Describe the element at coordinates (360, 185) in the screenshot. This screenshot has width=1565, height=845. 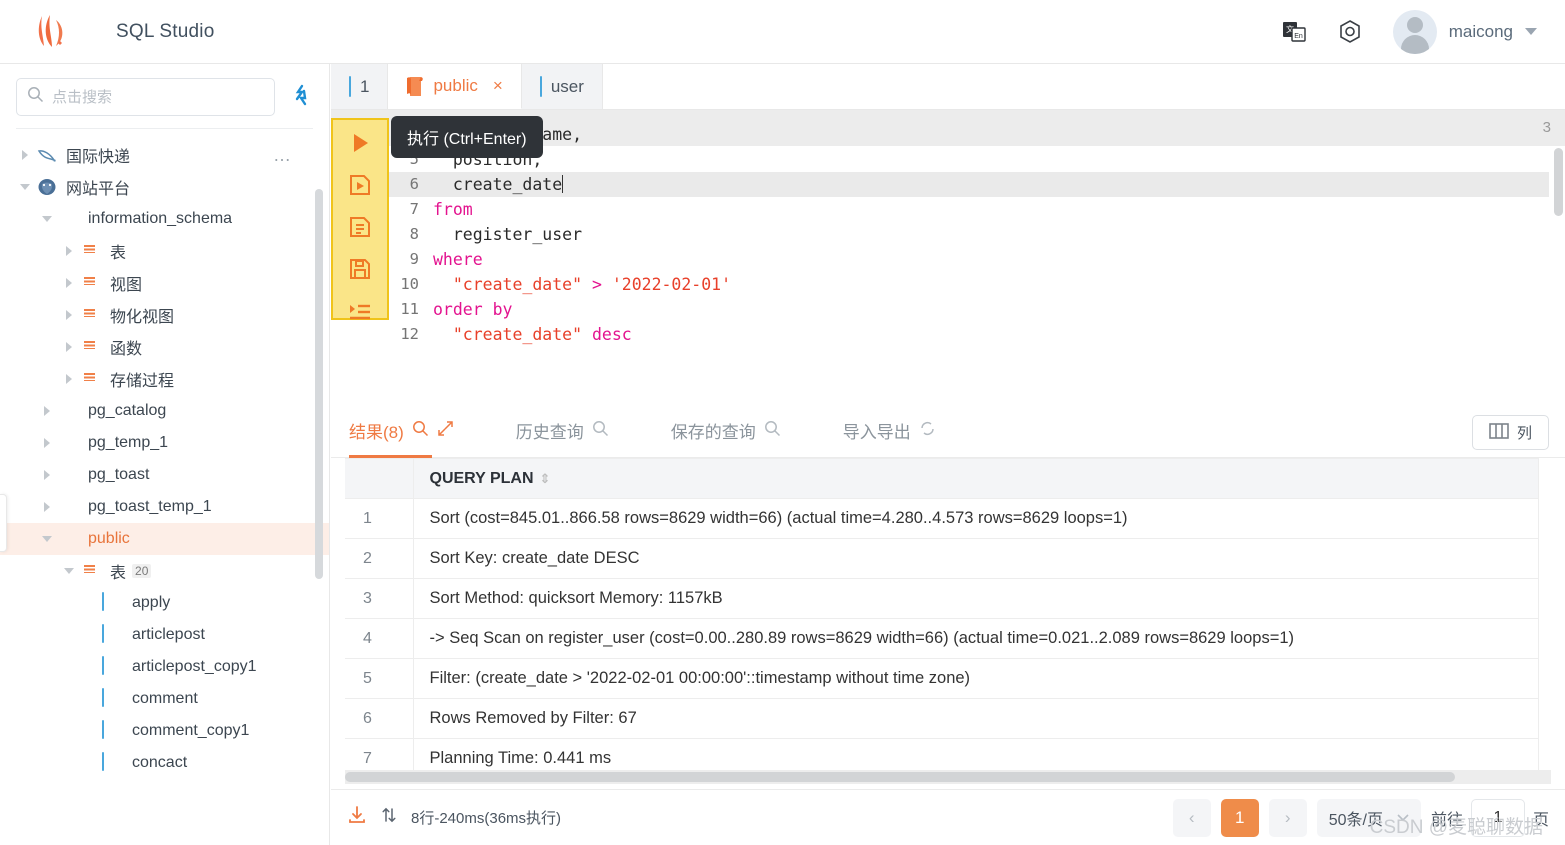
I see `run-script-icon` at that location.